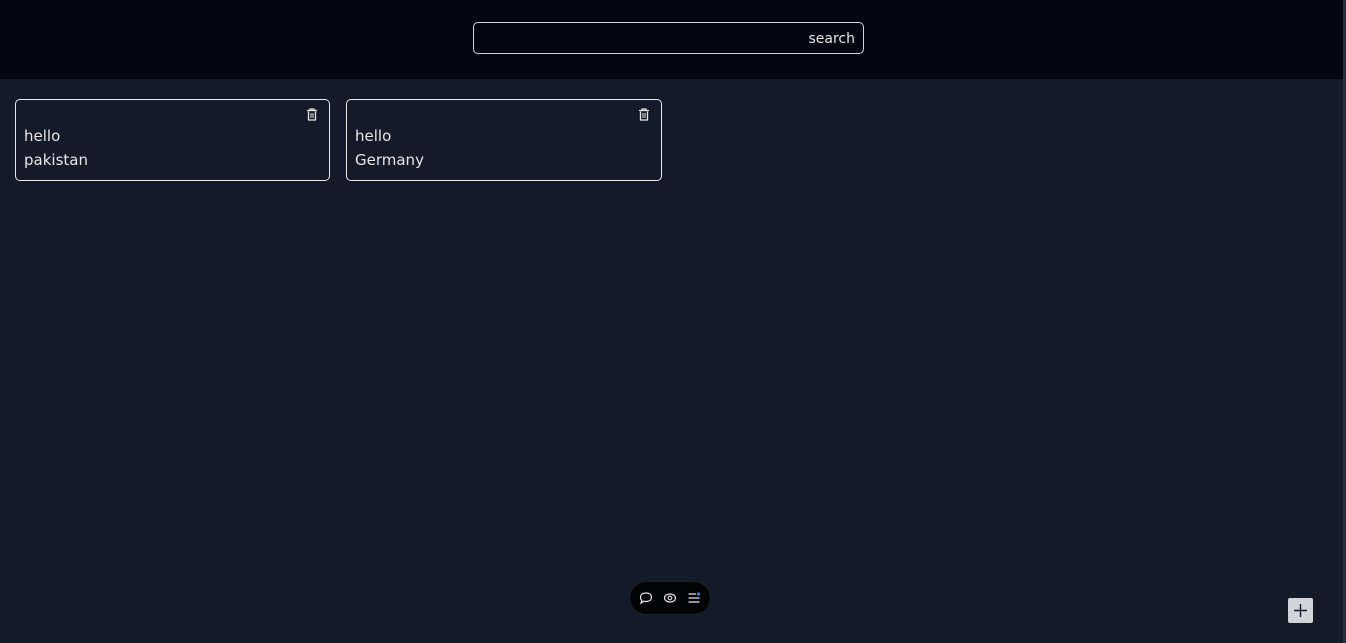  What do you see at coordinates (56, 160) in the screenshot?
I see `note-body: pakistan` at bounding box center [56, 160].